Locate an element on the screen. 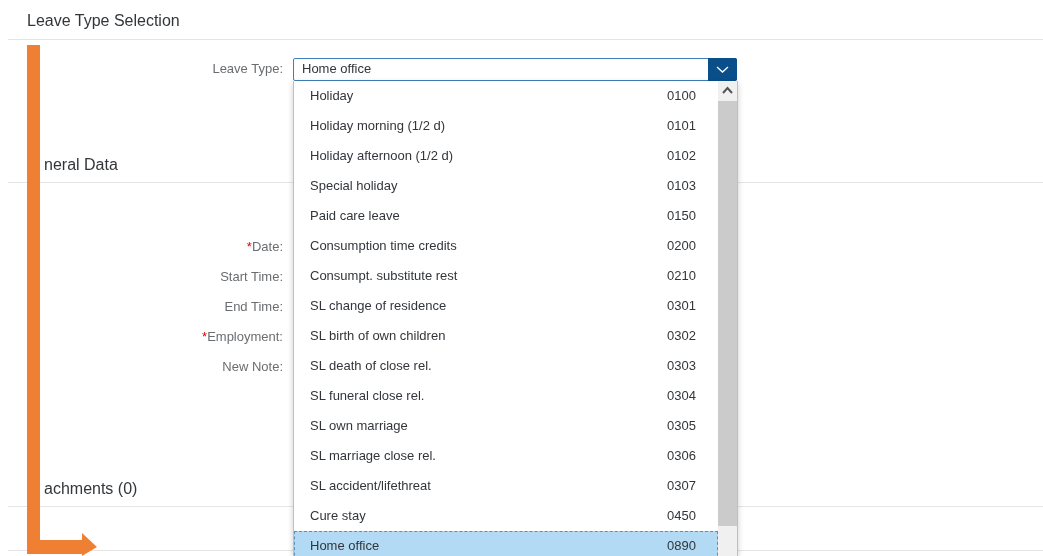 The image size is (1043, 556). list-option: SL funeral close rel. 0304 is located at coordinates (506, 396).